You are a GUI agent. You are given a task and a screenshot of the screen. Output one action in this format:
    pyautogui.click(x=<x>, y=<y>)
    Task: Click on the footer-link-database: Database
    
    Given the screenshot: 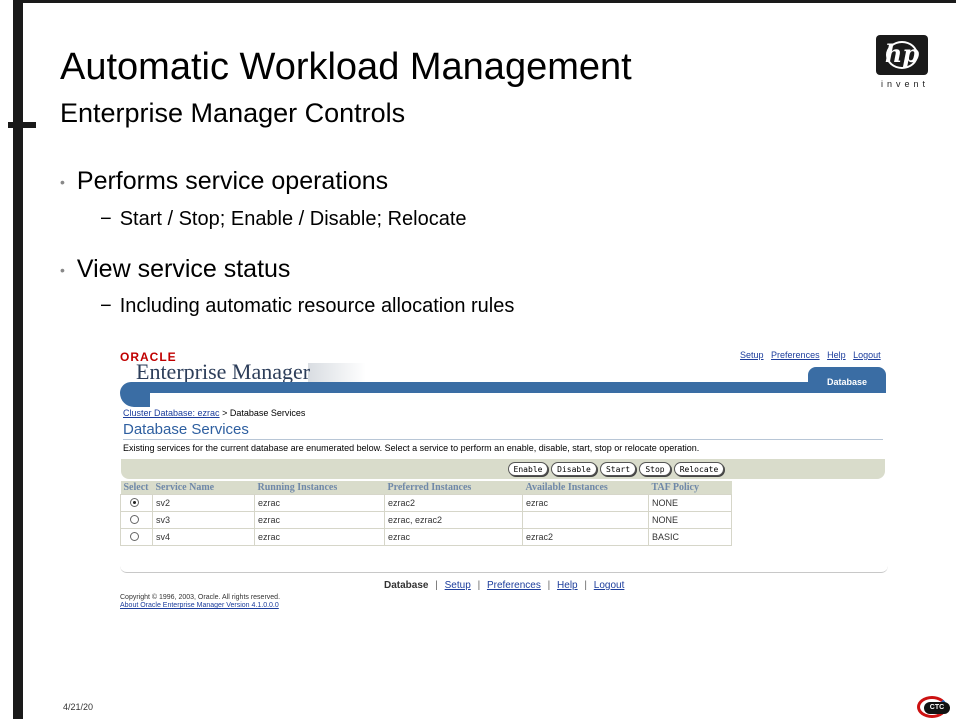 What is the action you would take?
    pyautogui.click(x=406, y=585)
    